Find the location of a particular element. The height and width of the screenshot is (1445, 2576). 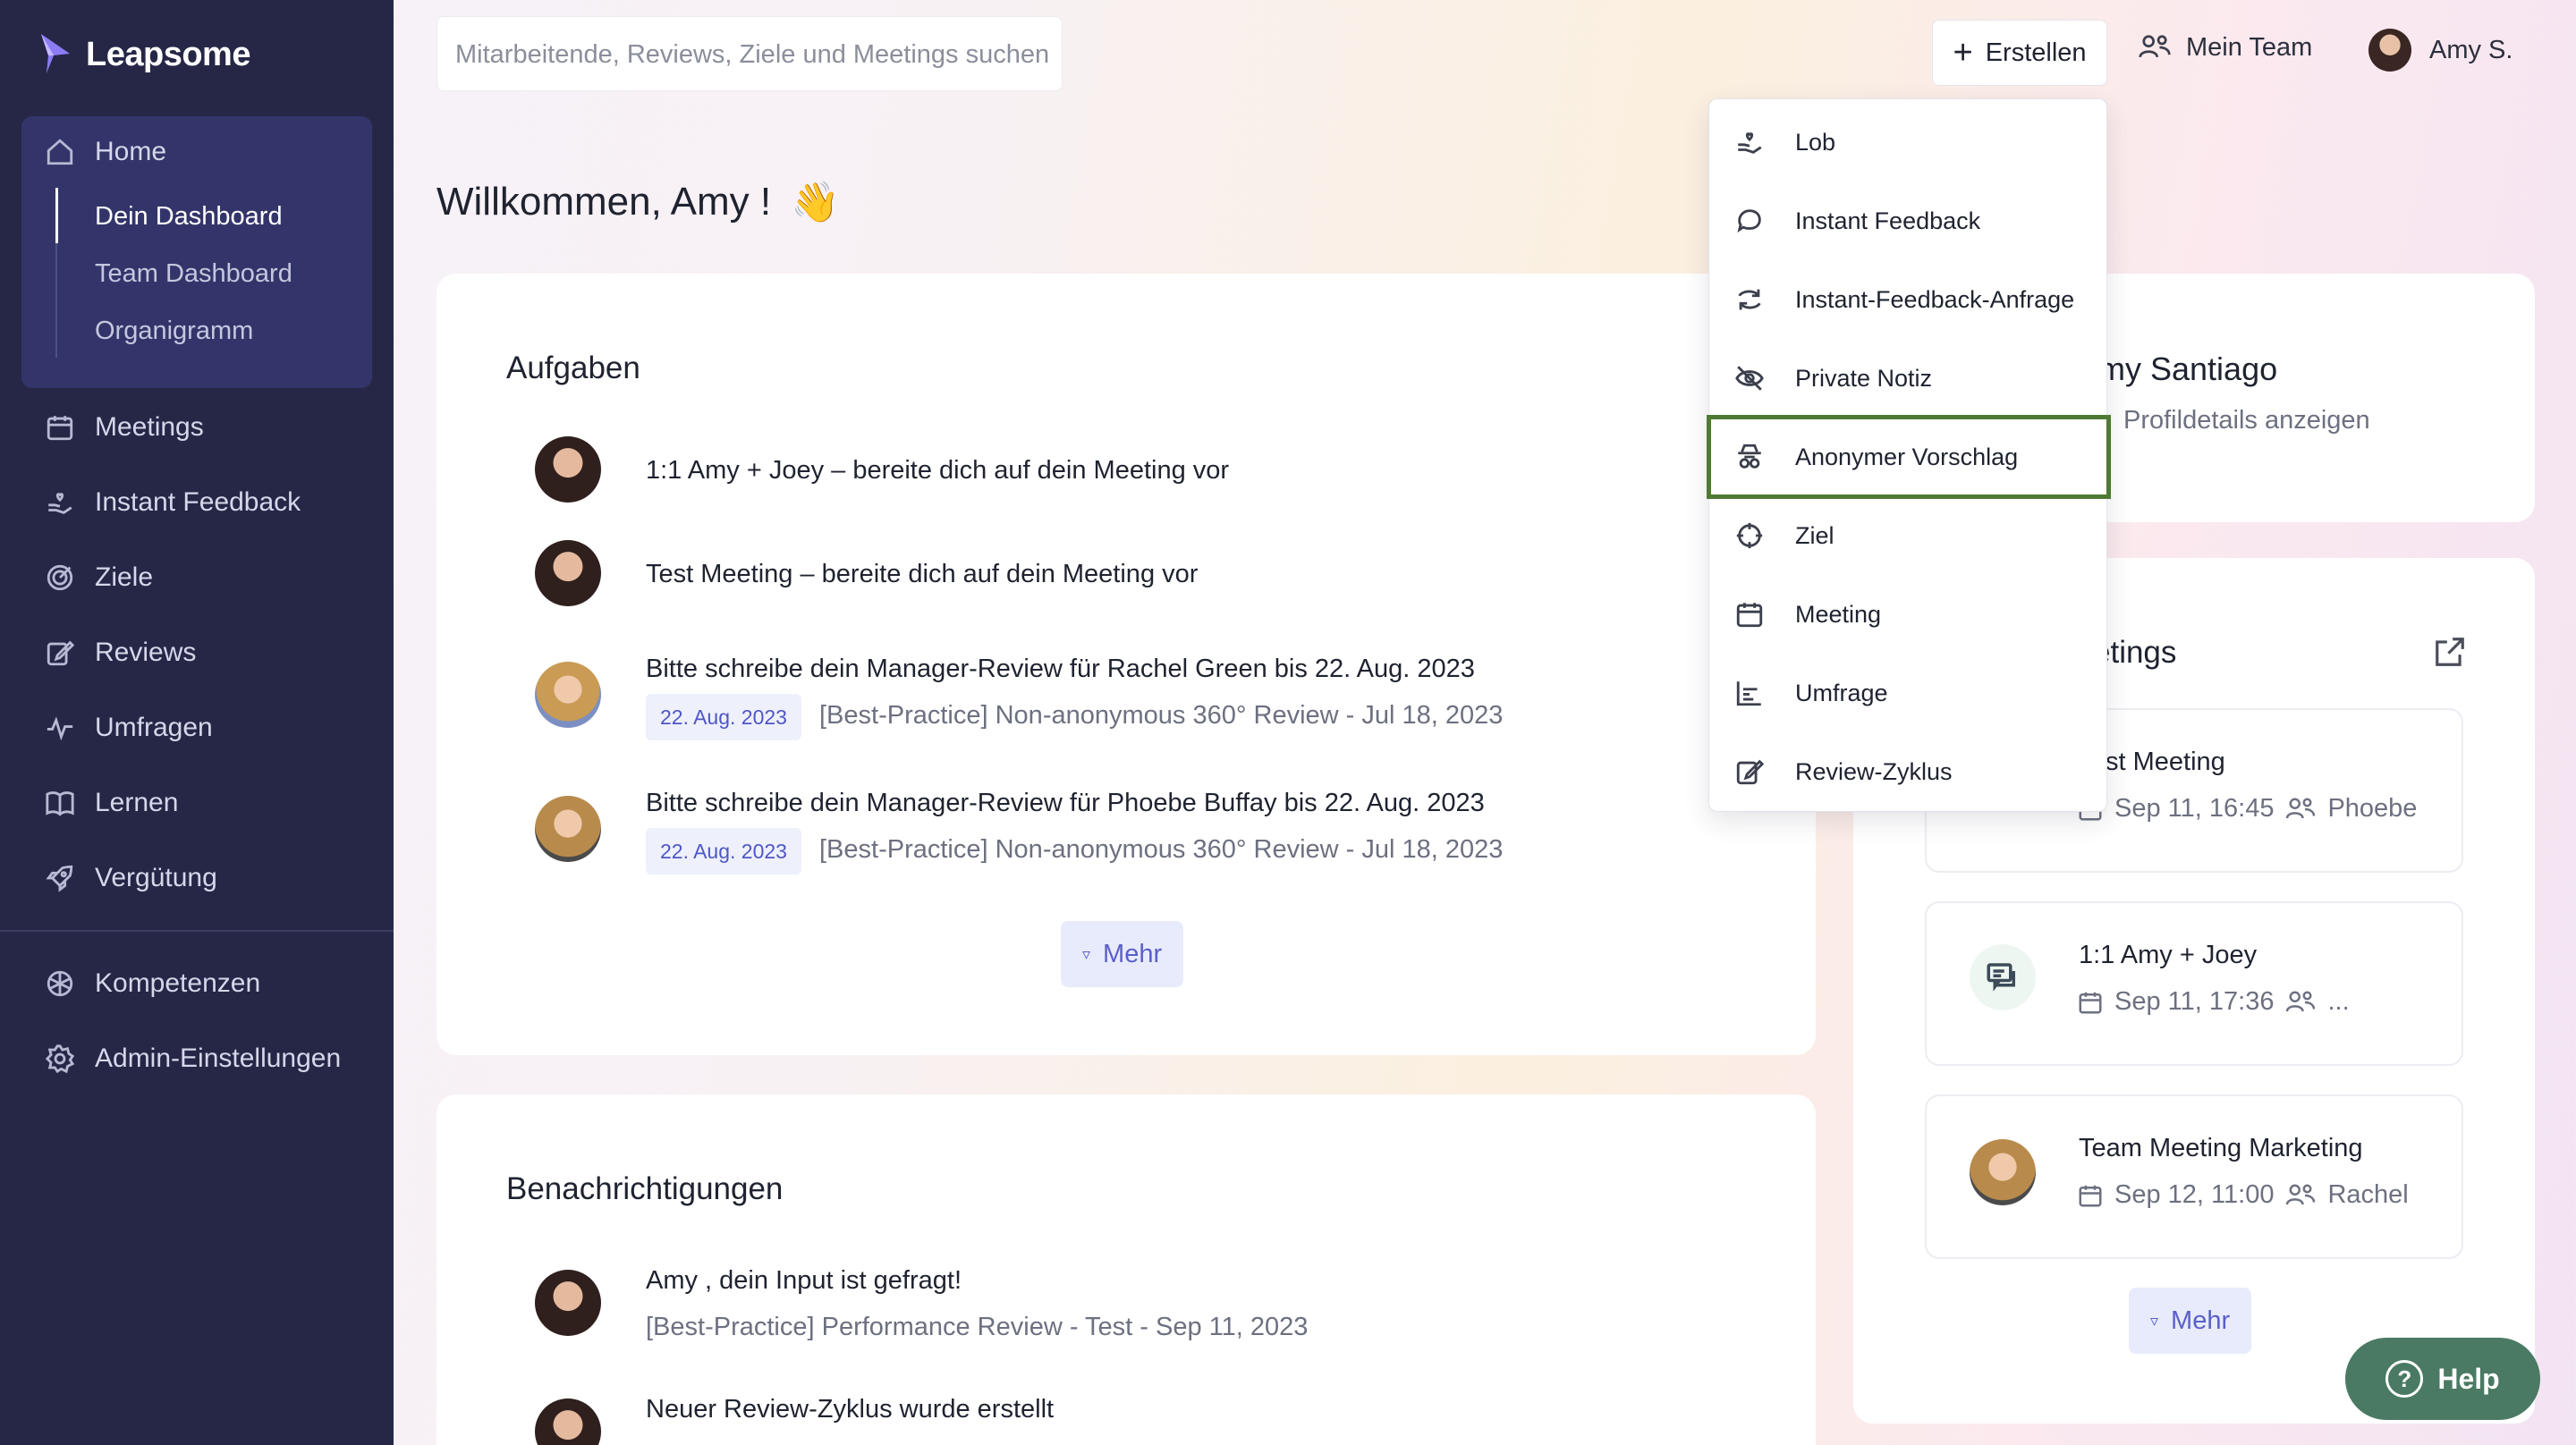

sidebar-item-meetings: Meetings is located at coordinates (124, 427).